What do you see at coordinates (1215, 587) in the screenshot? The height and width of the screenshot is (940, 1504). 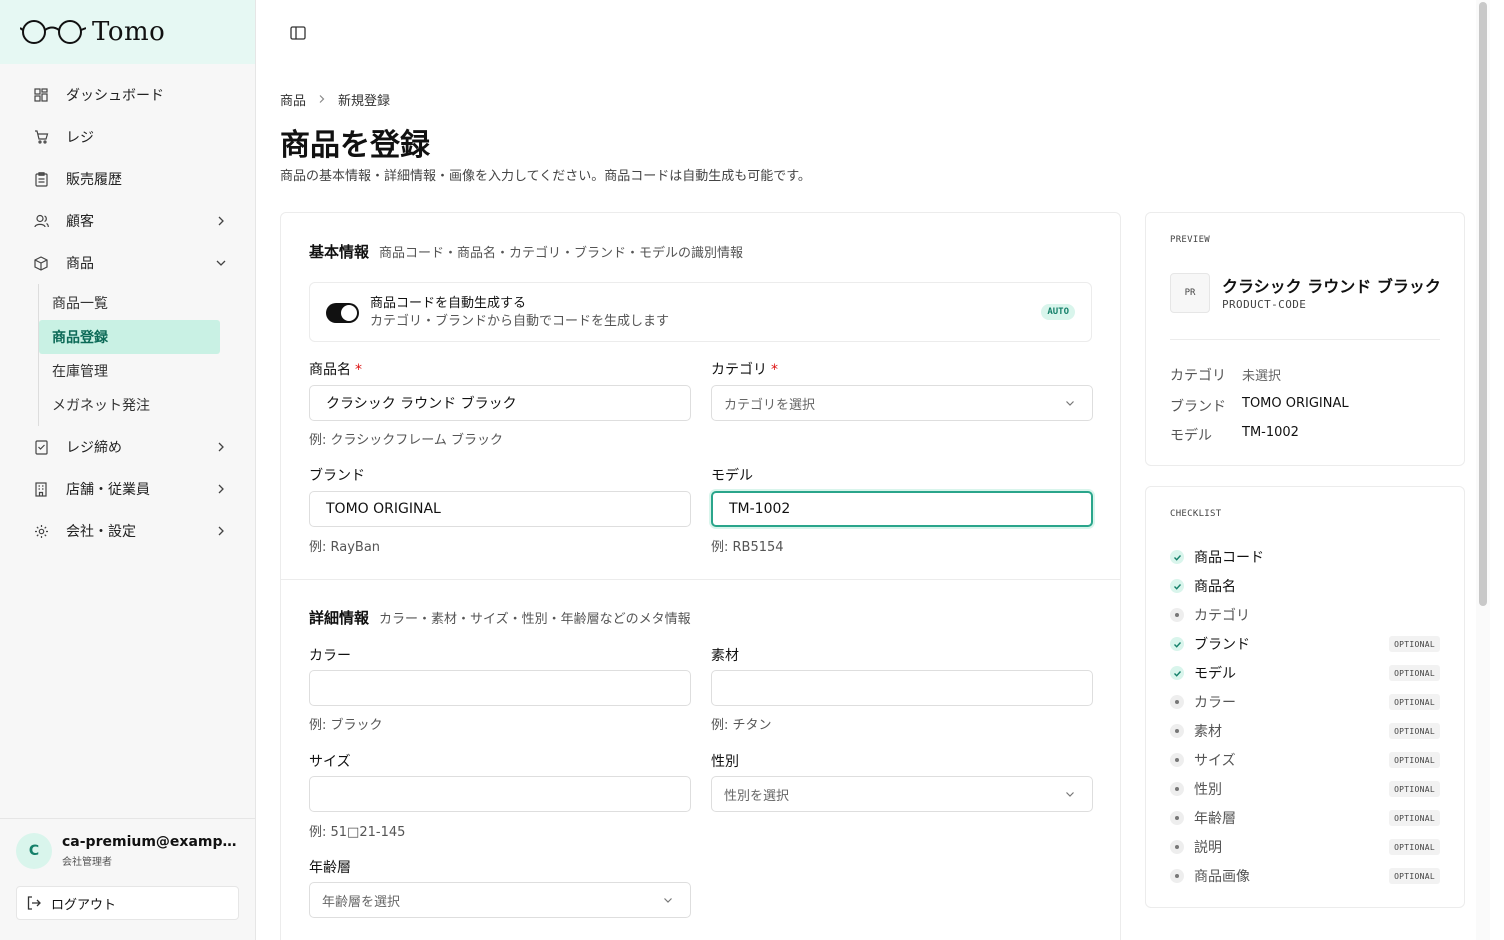 I see `checklist-item-label: 商品名` at bounding box center [1215, 587].